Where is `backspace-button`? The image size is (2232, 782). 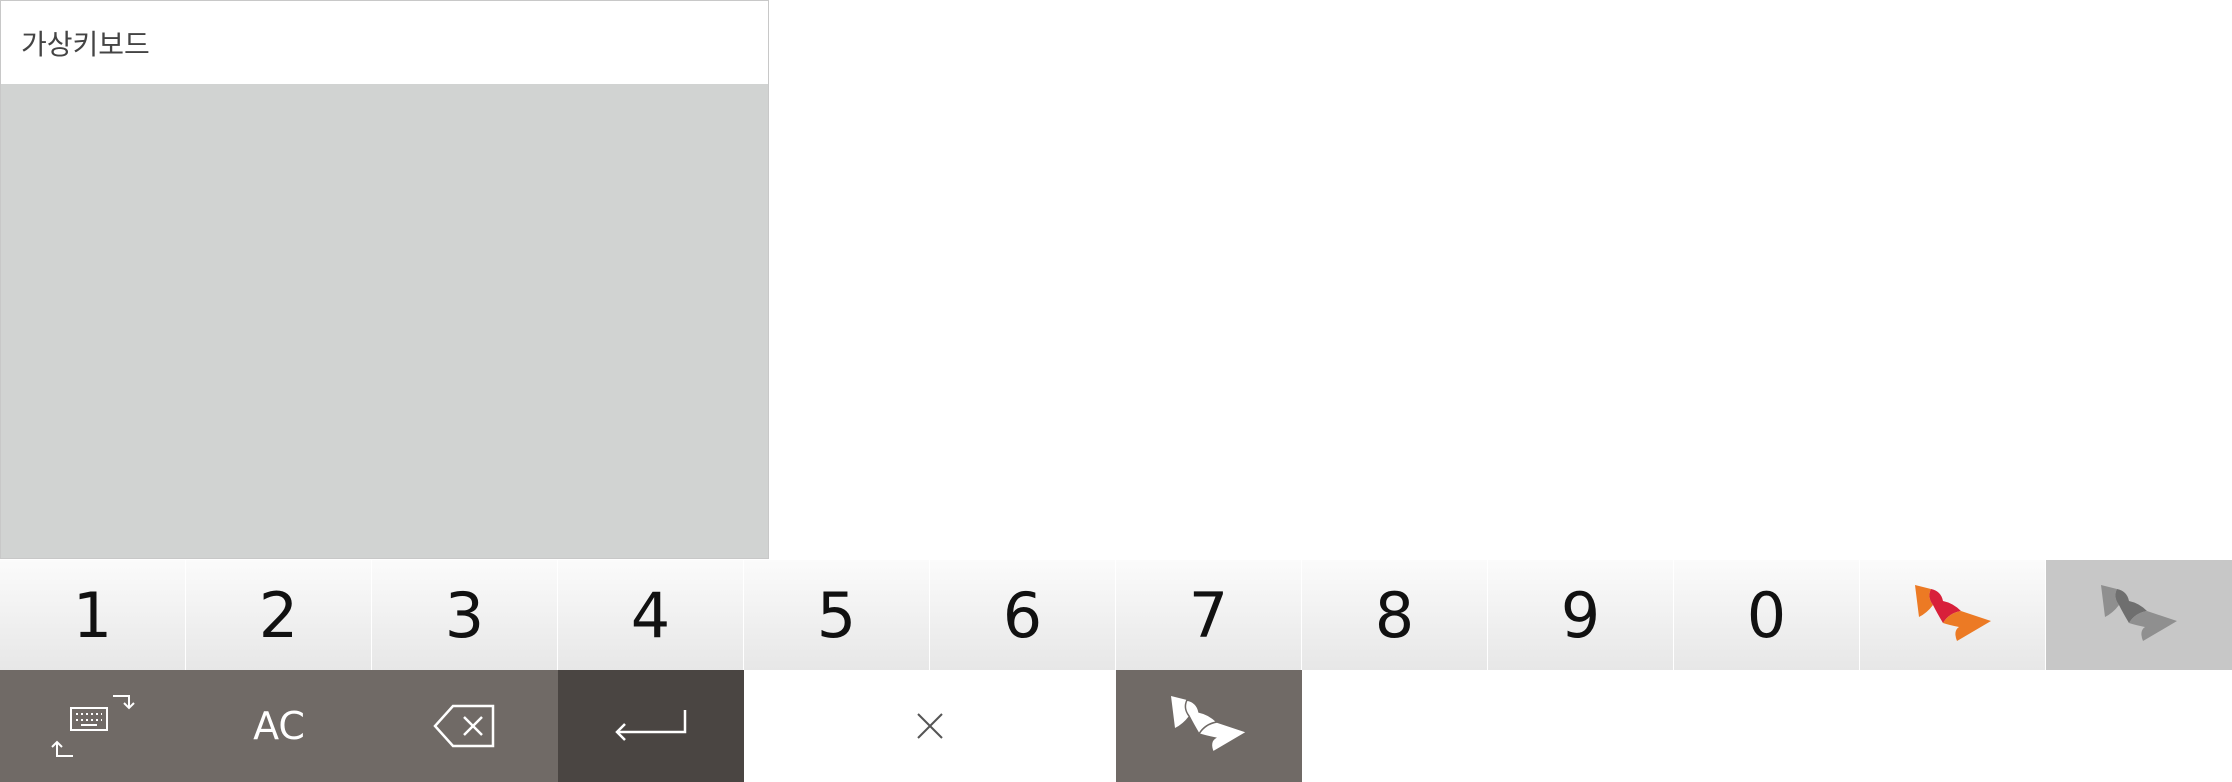
backspace-button is located at coordinates (465, 726).